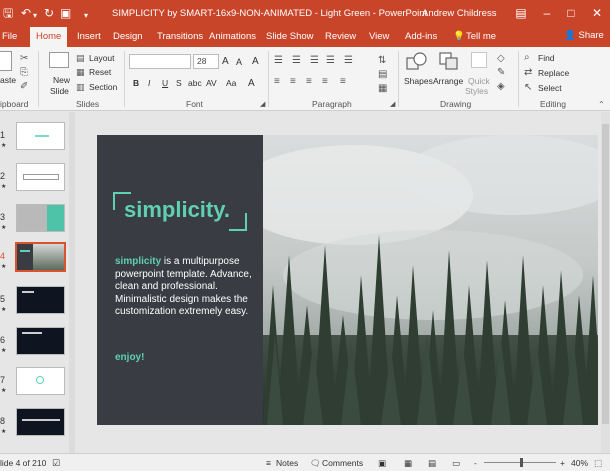 This screenshot has height=471, width=610. What do you see at coordinates (49, 13) in the screenshot?
I see `redo-icon: ↻` at bounding box center [49, 13].